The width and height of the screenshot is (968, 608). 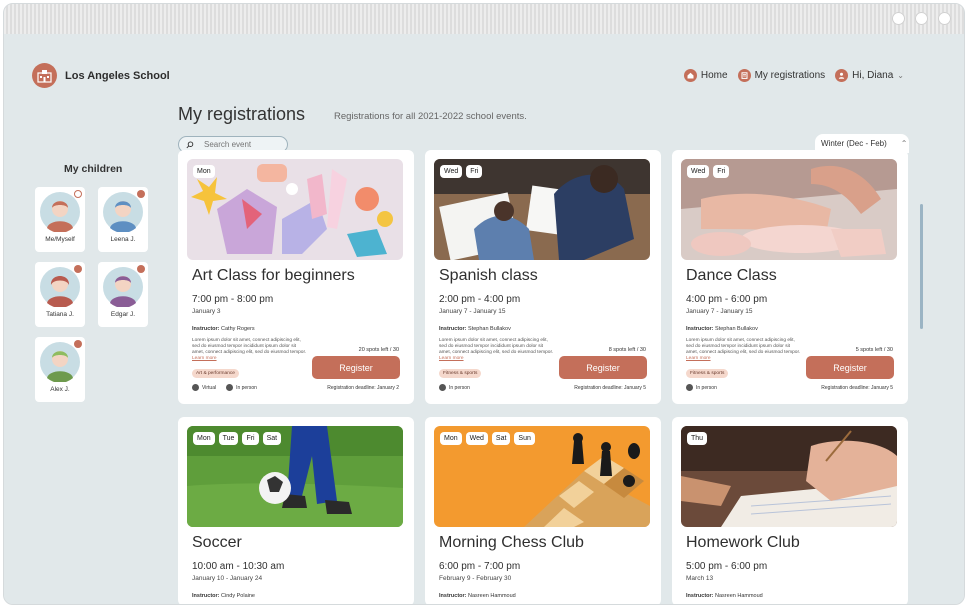 I want to click on instructor: Instructor: Nasreen Hammoud, so click(x=724, y=596).